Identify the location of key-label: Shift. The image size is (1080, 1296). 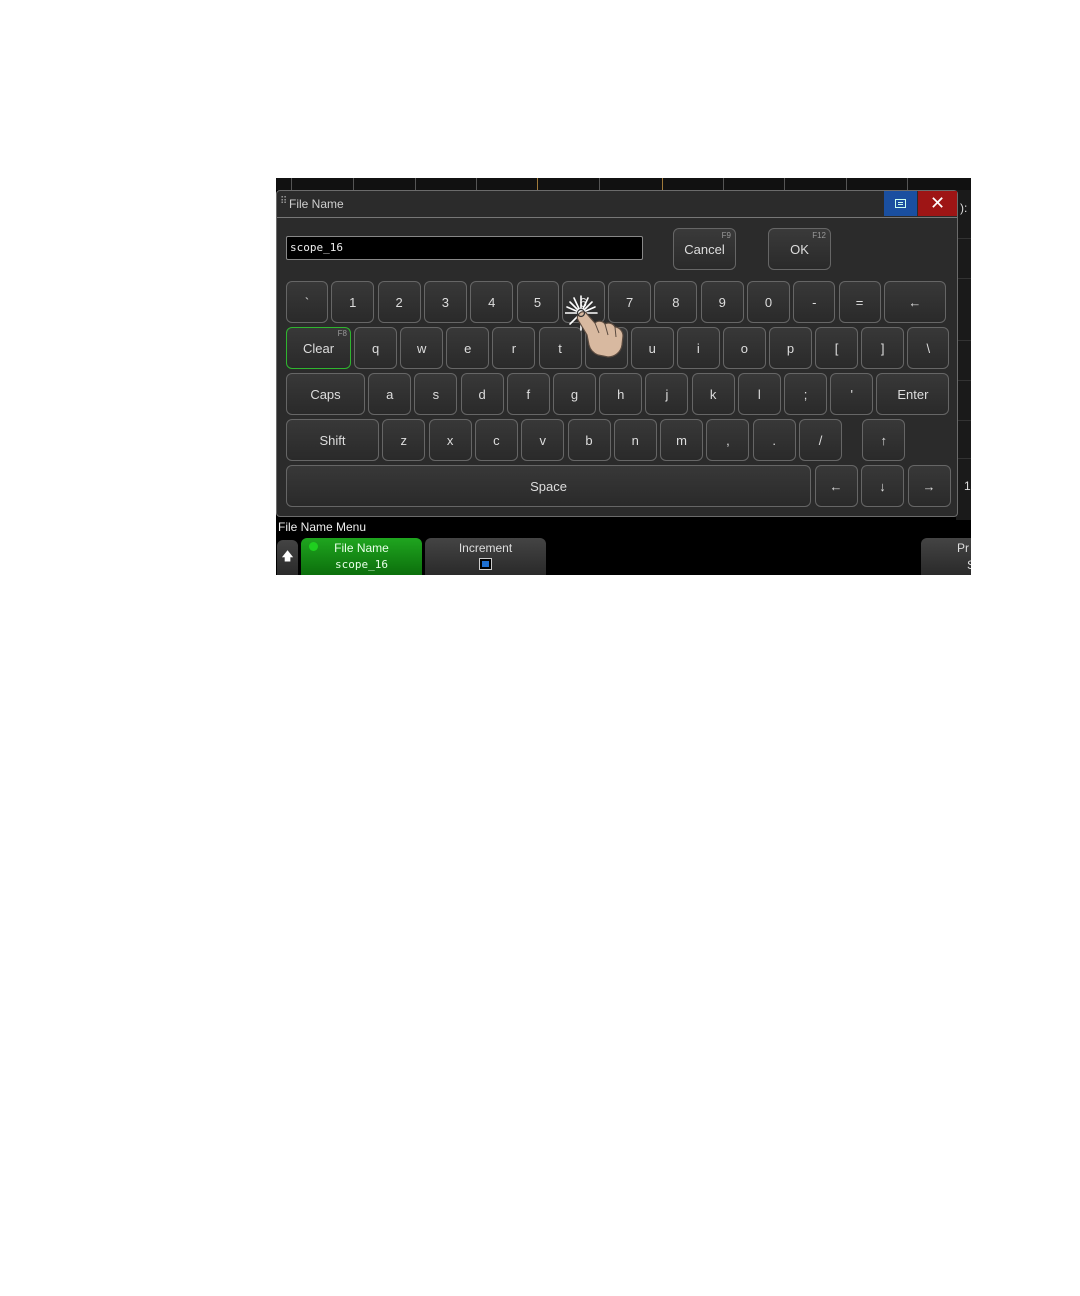
(332, 440).